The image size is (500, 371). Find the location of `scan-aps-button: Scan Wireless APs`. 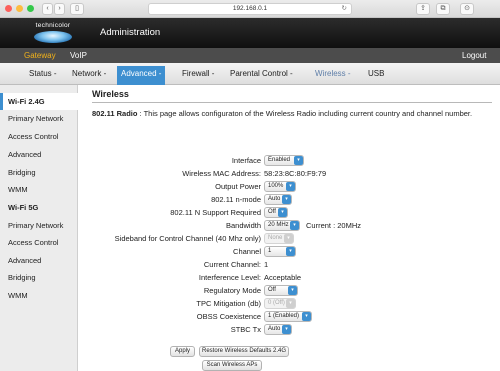

scan-aps-button: Scan Wireless APs is located at coordinates (232, 365).